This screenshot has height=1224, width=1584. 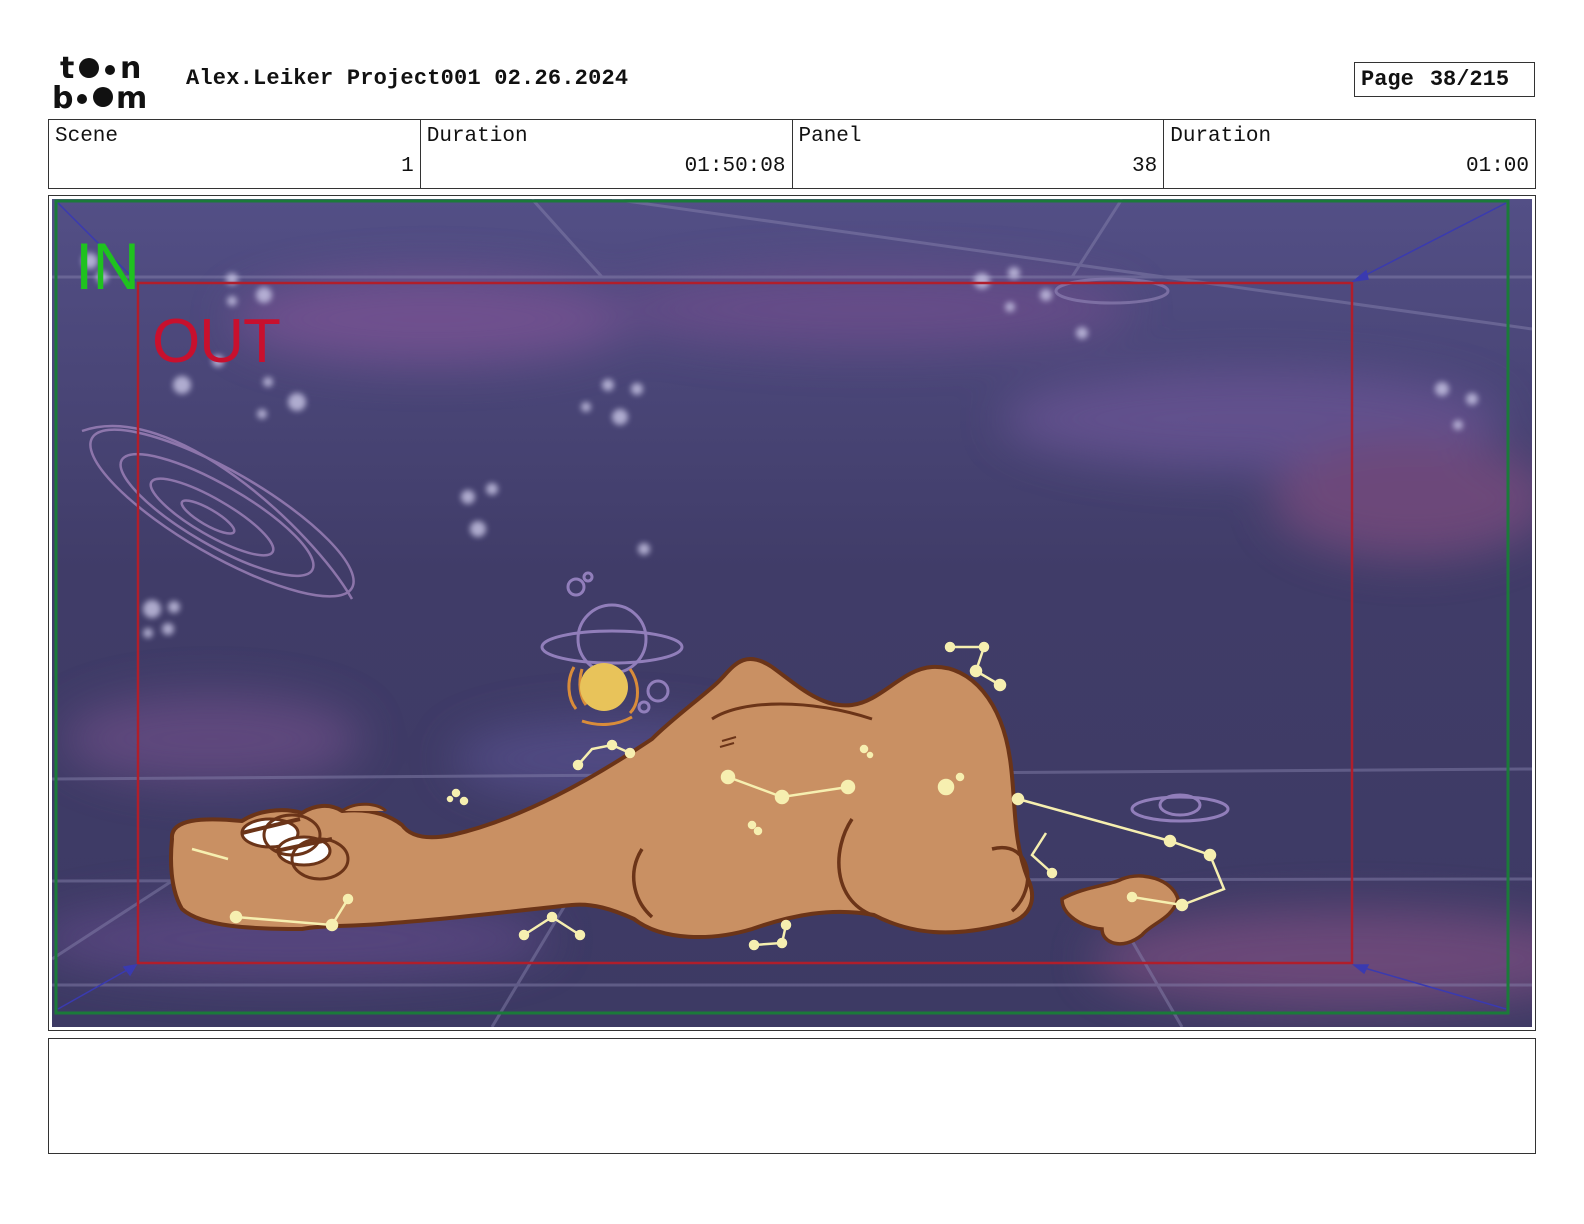 I want to click on page-indicator: Page 38/215, so click(x=1444, y=79).